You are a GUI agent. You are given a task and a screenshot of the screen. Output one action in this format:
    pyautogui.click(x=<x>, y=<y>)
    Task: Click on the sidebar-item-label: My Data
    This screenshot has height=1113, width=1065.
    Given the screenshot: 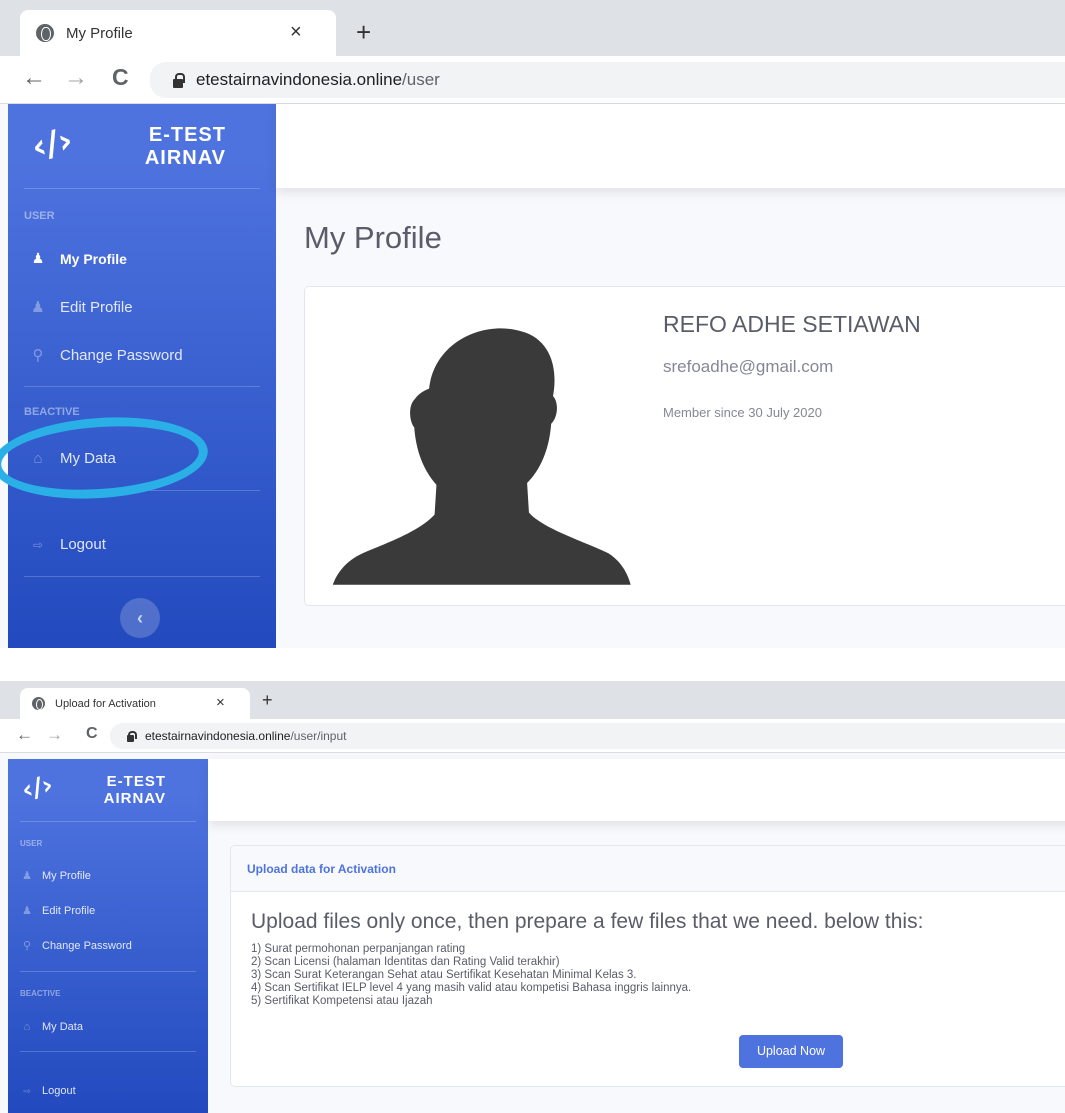 What is the action you would take?
    pyautogui.click(x=62, y=1027)
    